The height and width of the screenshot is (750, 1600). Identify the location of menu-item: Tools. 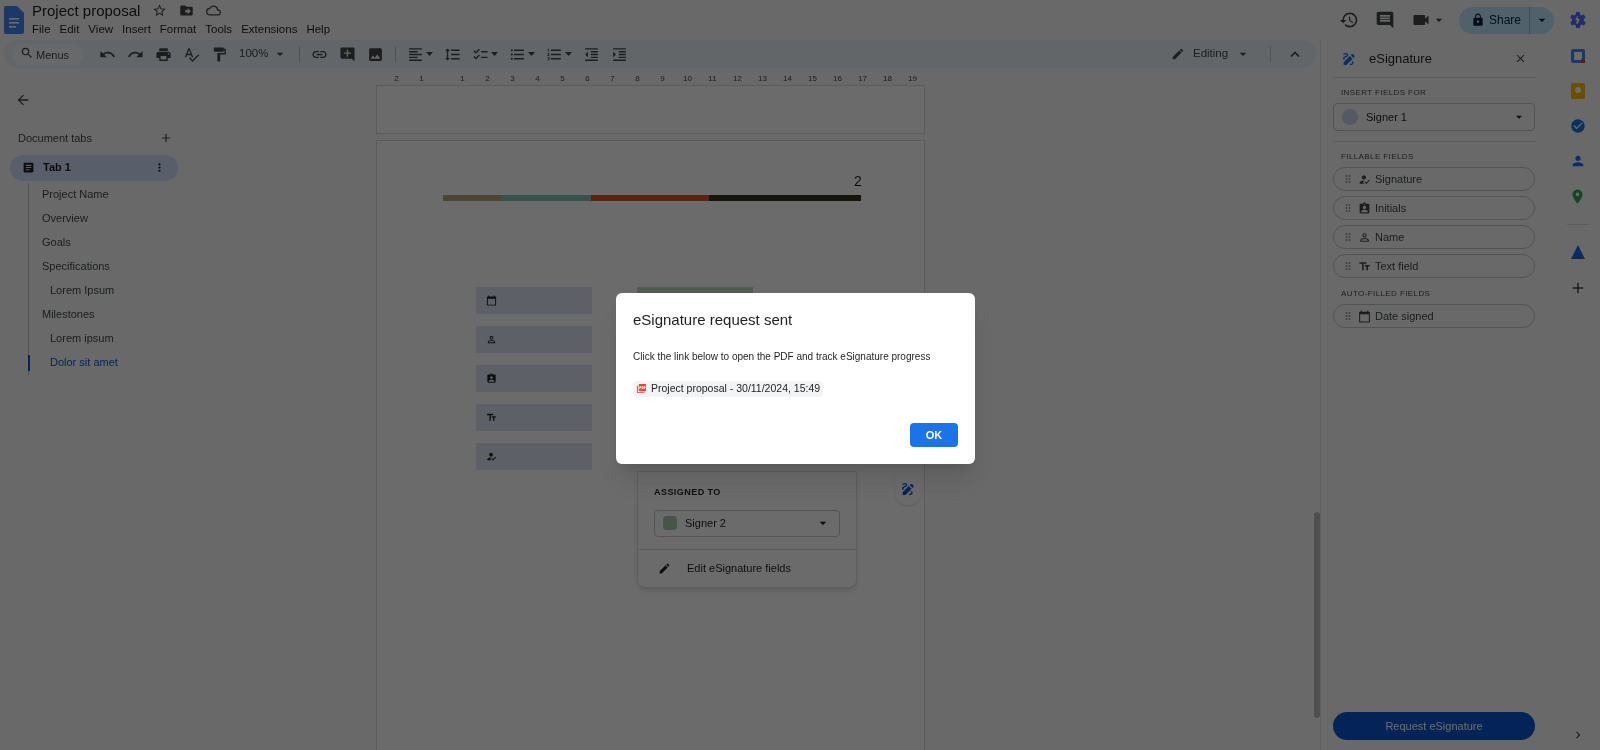
(219, 29).